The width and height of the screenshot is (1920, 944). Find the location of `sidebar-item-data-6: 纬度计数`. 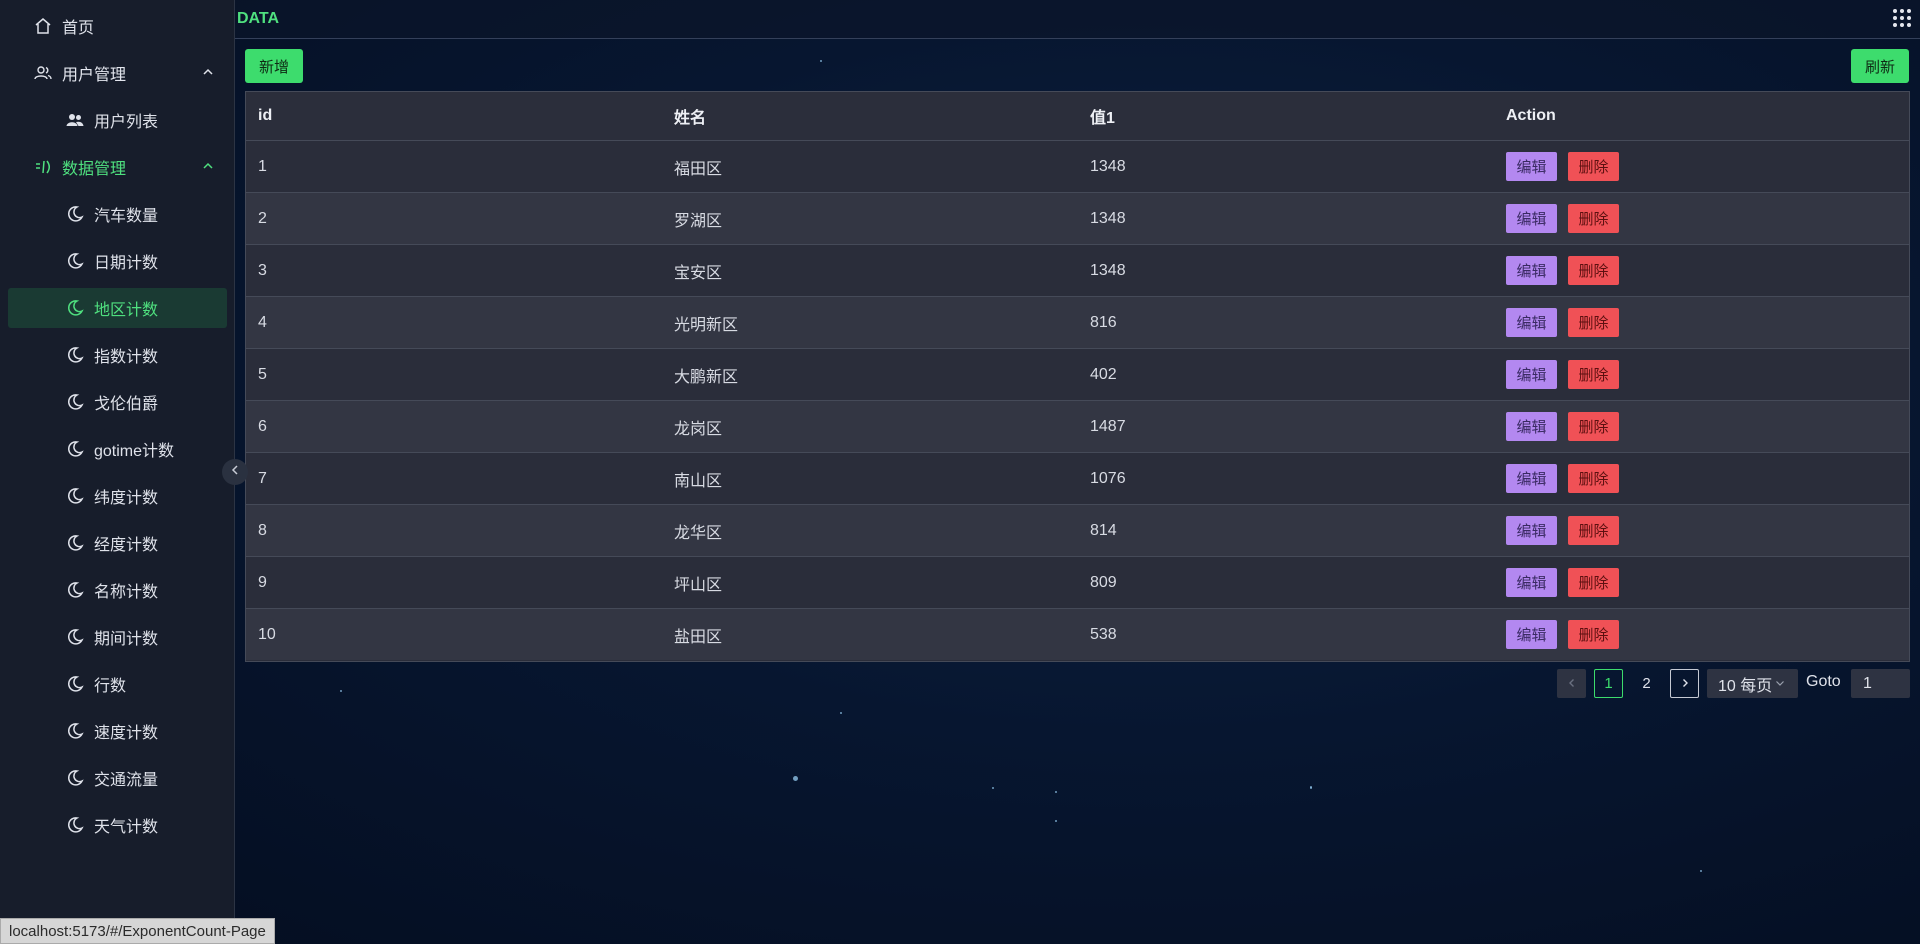

sidebar-item-data-6: 纬度计数 is located at coordinates (117, 496).